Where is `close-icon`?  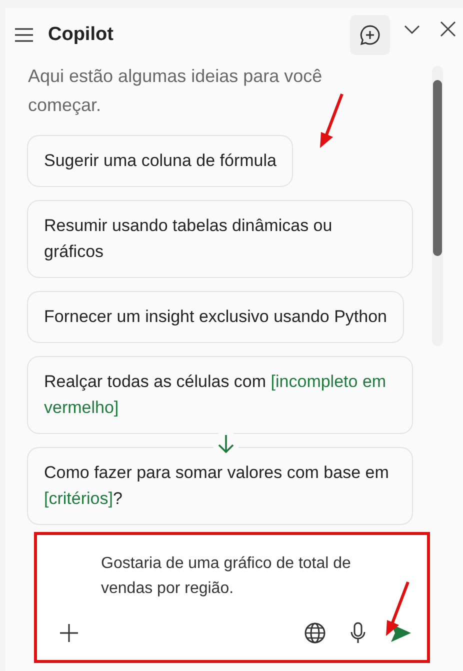 close-icon is located at coordinates (448, 29).